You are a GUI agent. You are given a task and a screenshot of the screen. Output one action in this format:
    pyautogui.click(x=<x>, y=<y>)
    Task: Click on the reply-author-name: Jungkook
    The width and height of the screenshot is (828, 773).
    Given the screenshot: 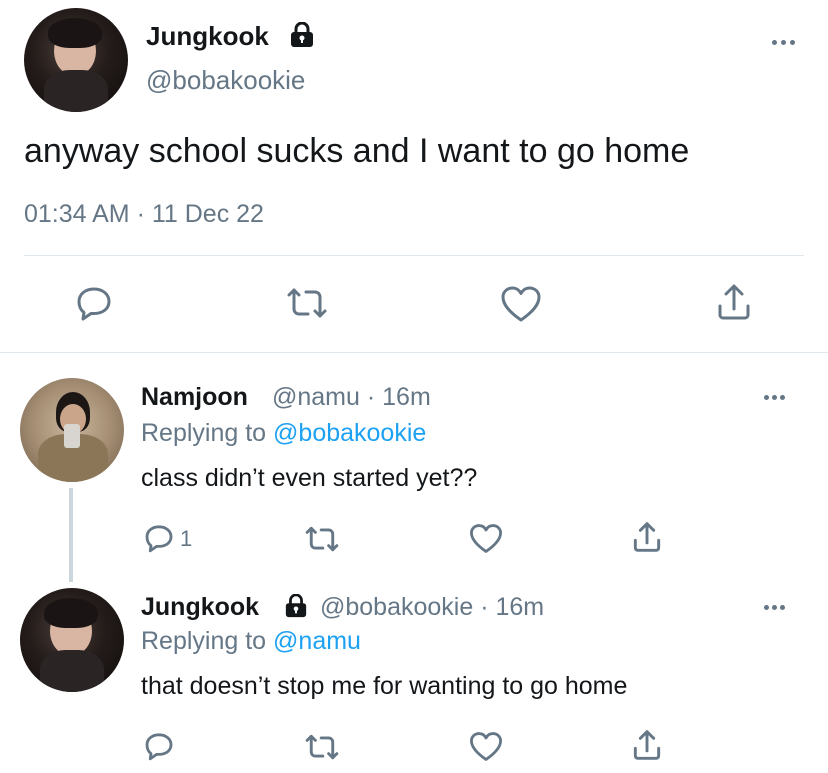 What is the action you would take?
    pyautogui.click(x=200, y=607)
    